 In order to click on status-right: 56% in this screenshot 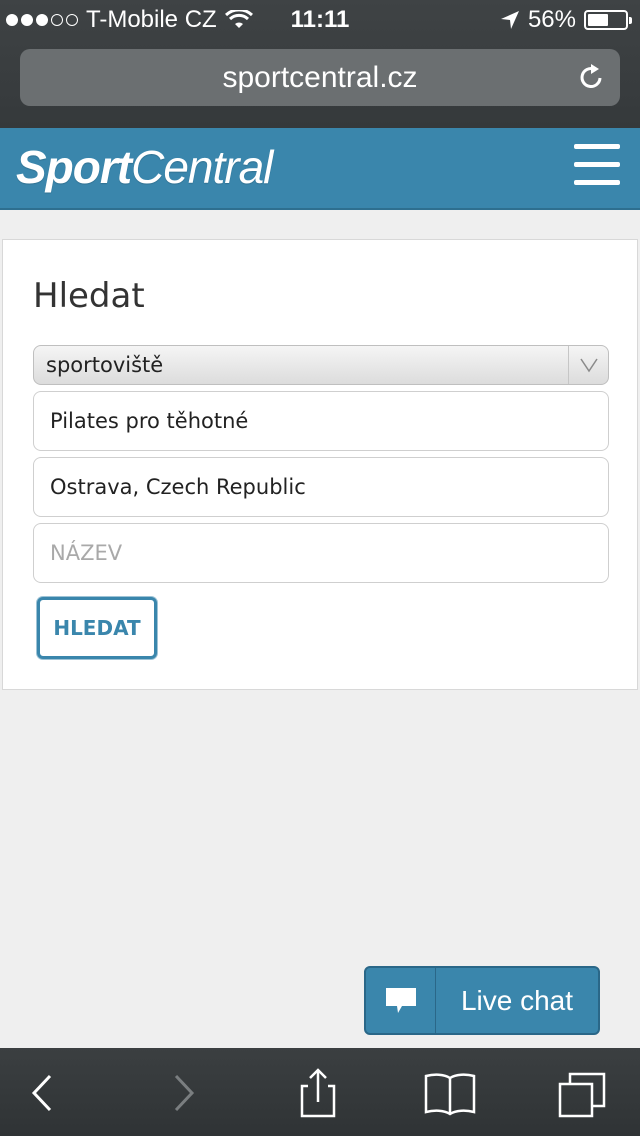, I will do `click(566, 20)`.